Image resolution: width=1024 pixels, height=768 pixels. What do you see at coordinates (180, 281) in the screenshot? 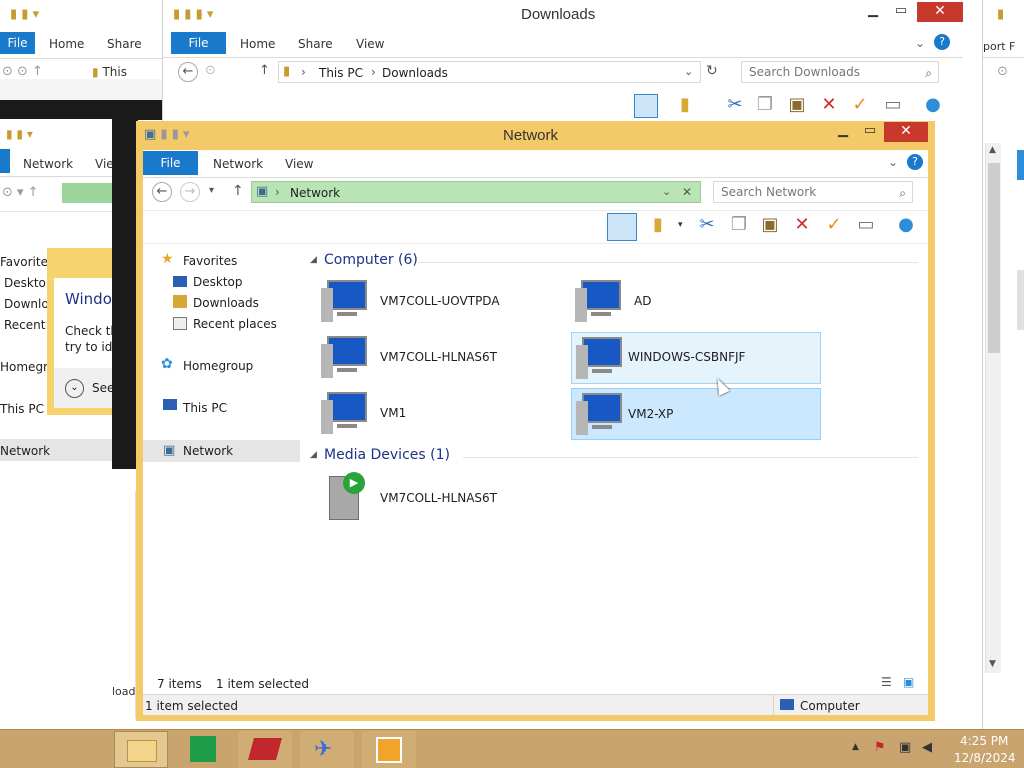
I see `desktop-icon` at bounding box center [180, 281].